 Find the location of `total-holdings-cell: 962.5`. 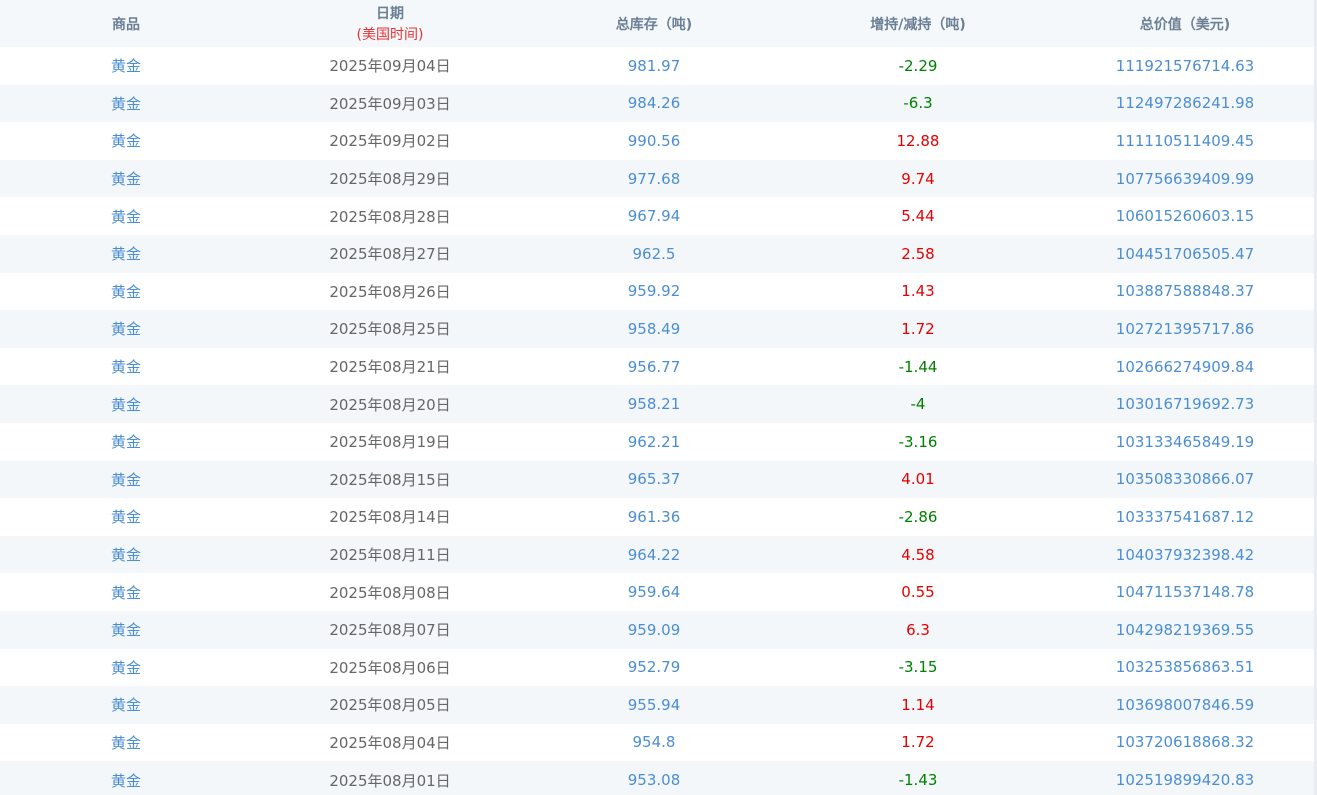

total-holdings-cell: 962.5 is located at coordinates (654, 253).